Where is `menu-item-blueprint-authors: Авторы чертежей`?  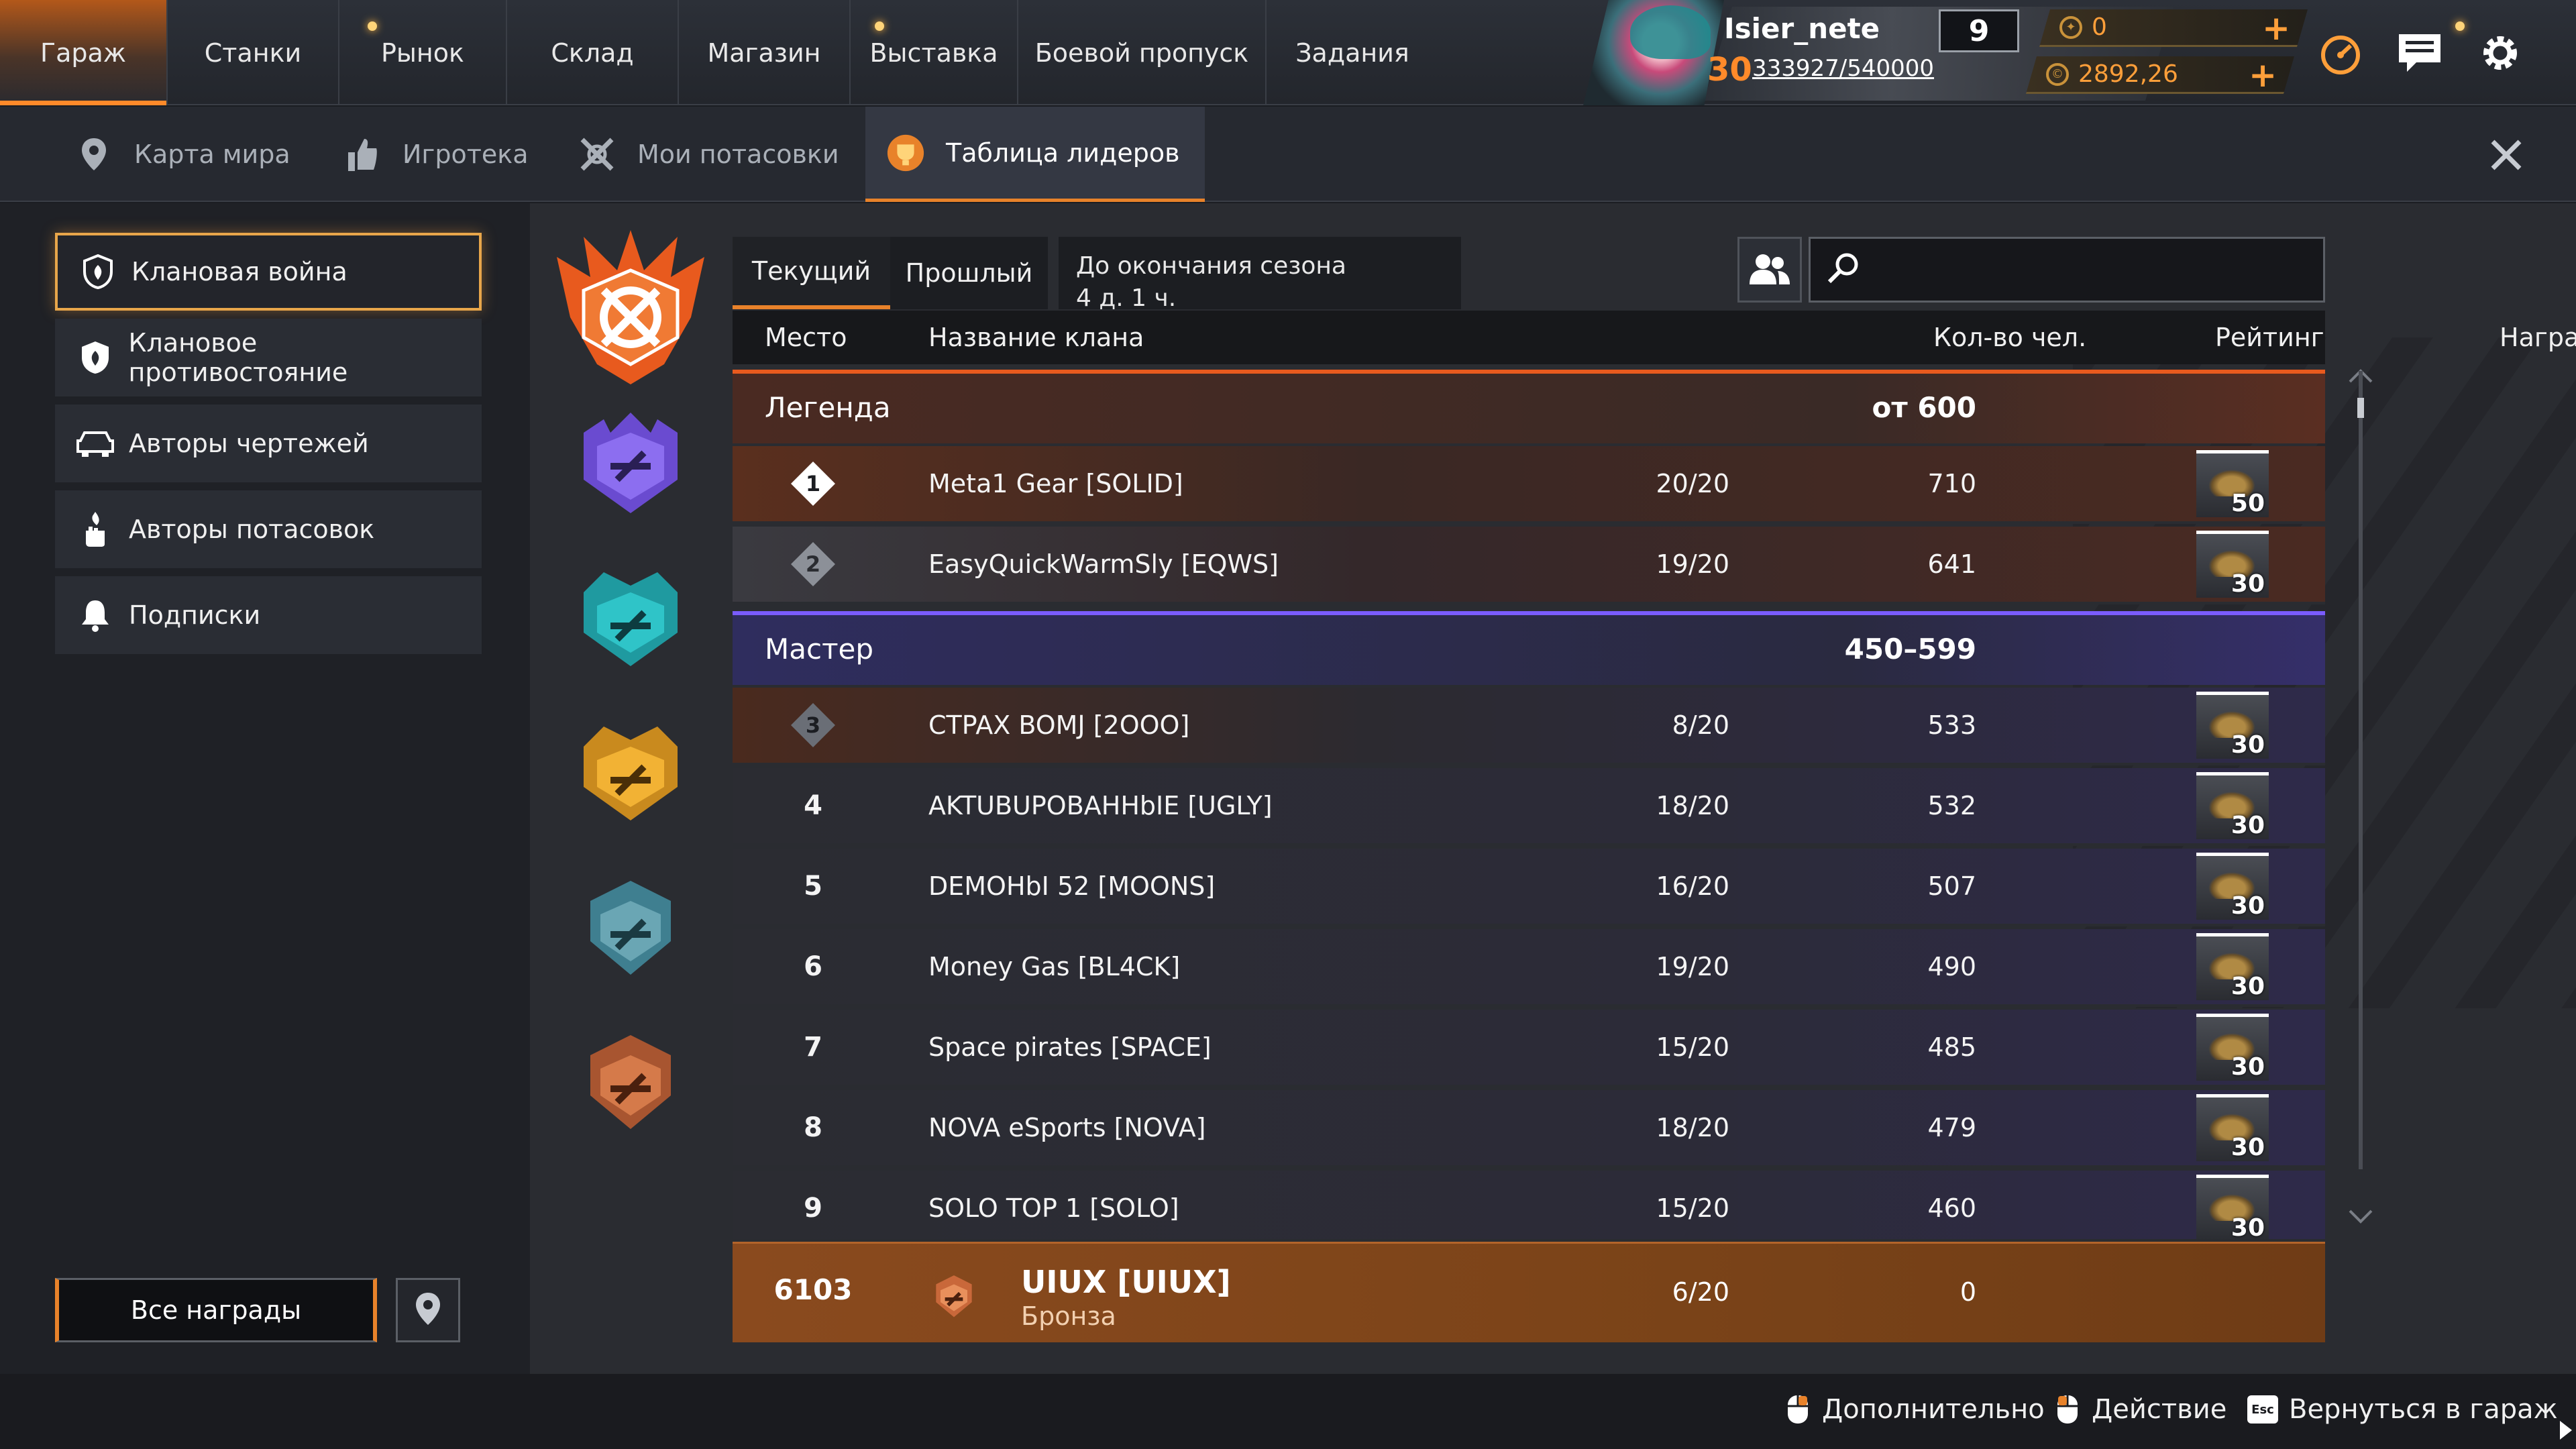
menu-item-blueprint-authors: Авторы чертежей is located at coordinates (268, 443).